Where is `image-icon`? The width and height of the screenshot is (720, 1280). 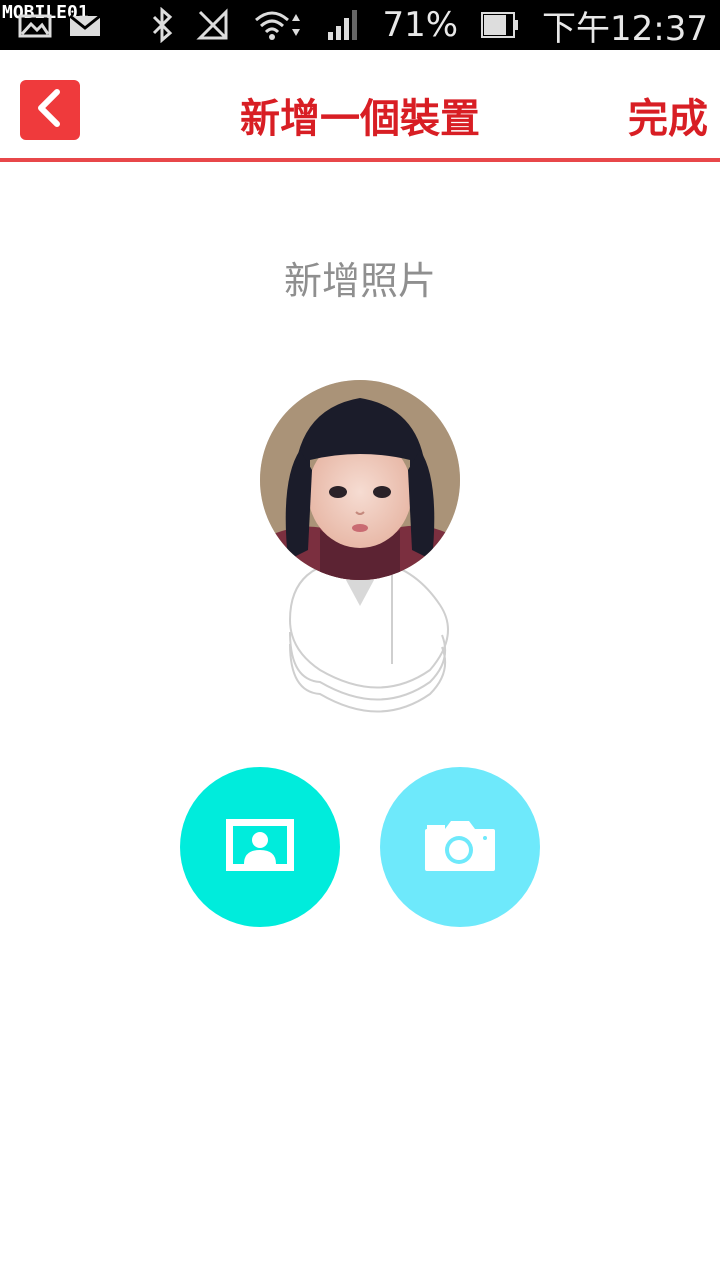 image-icon is located at coordinates (35, 26).